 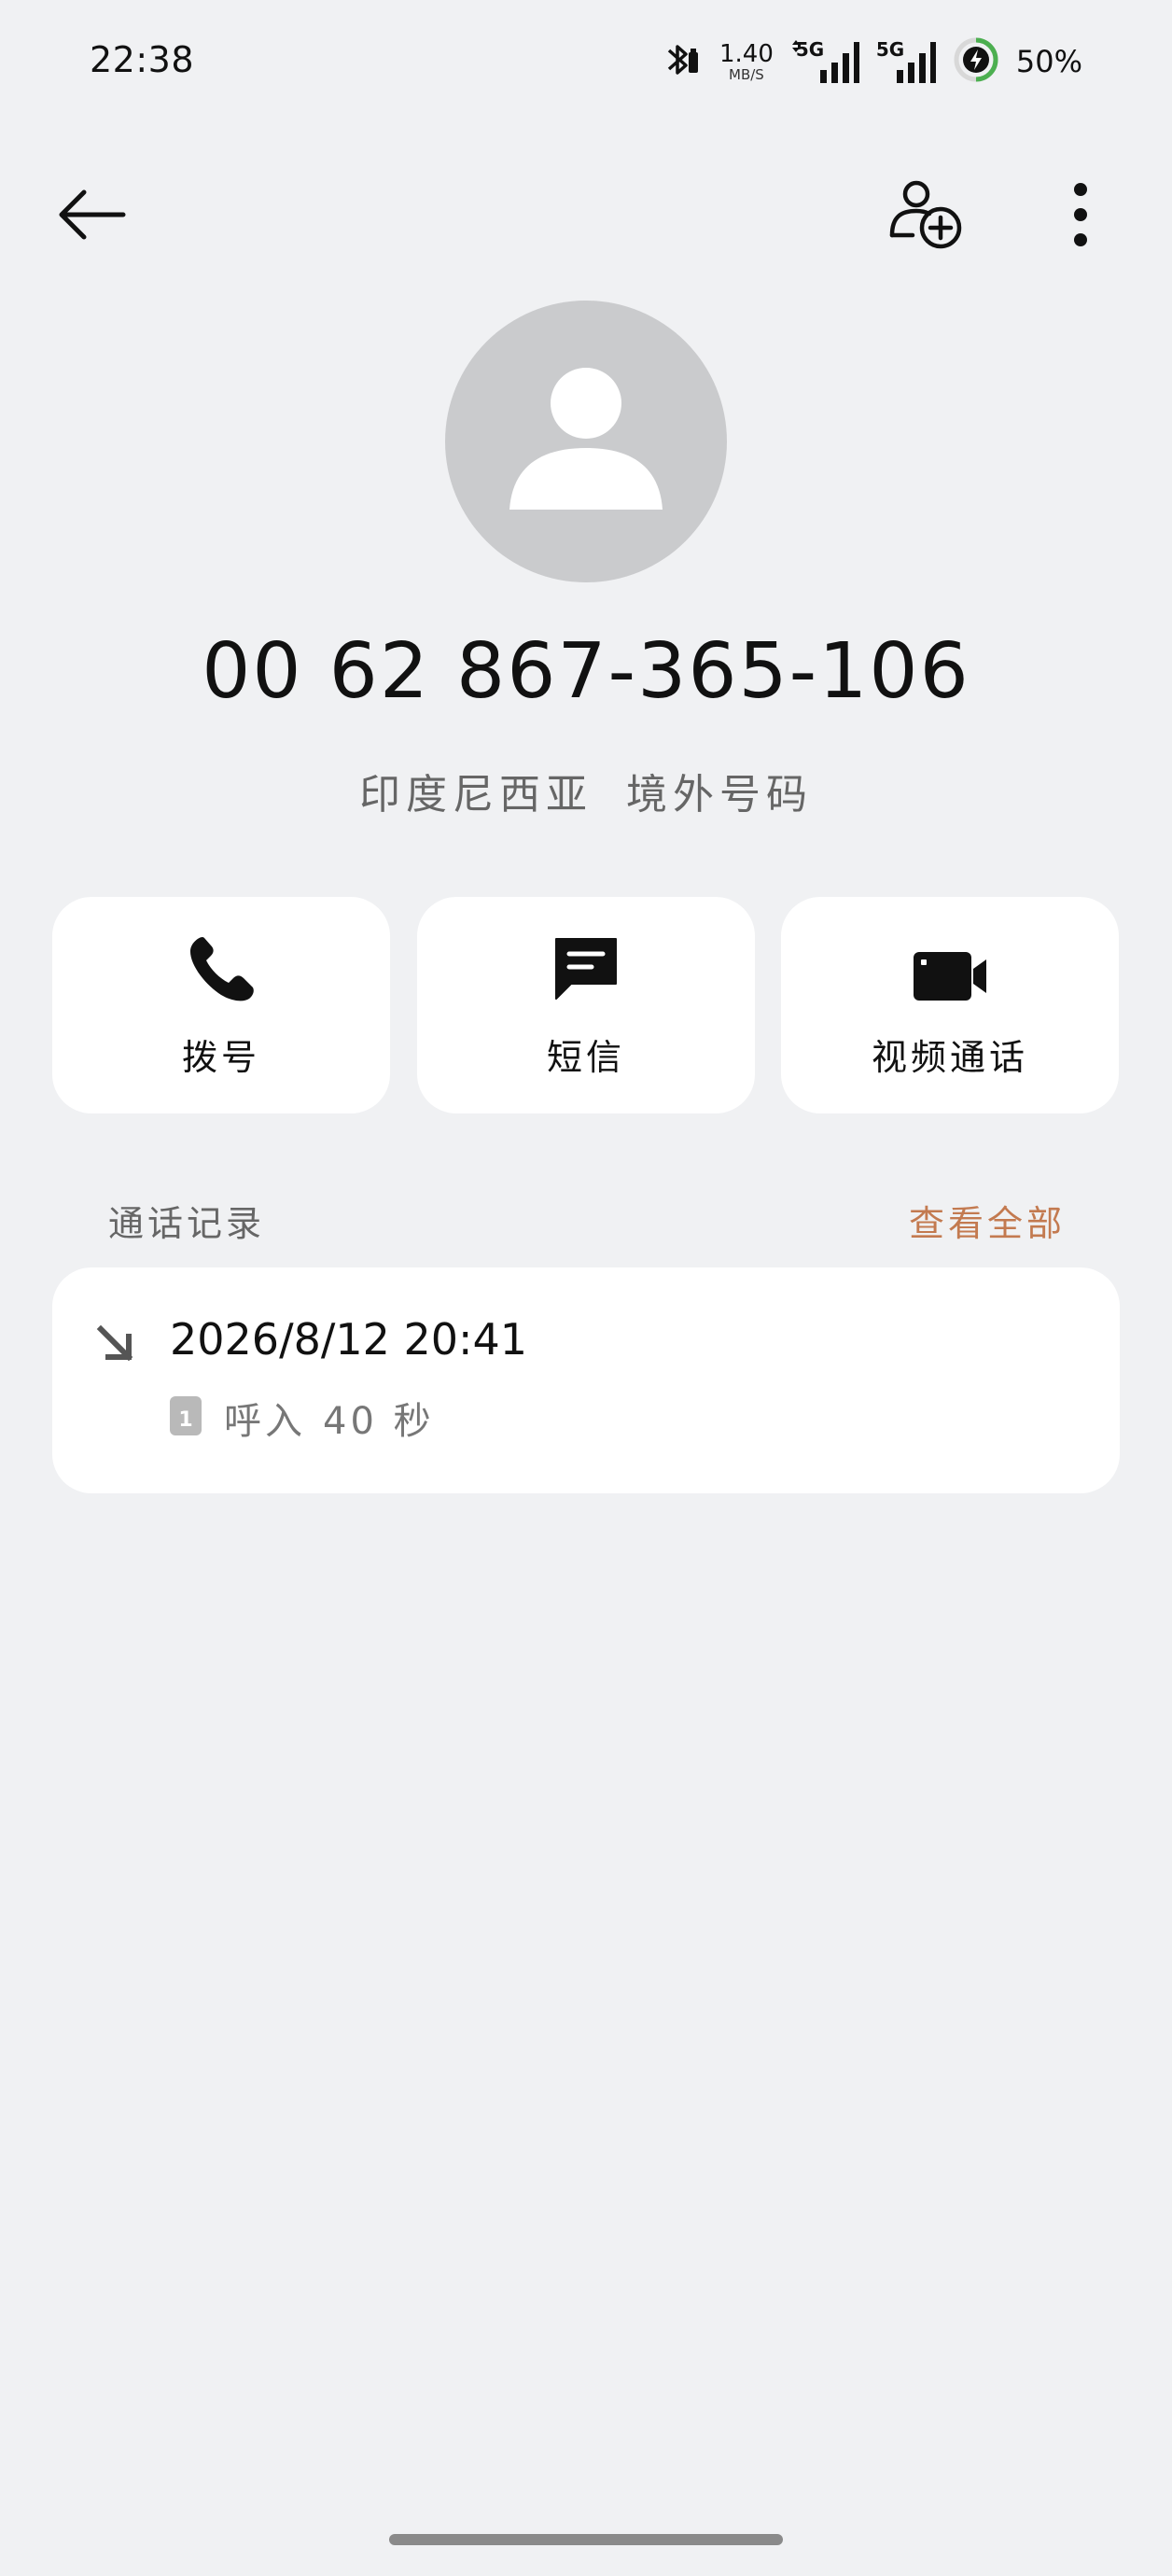 I want to click on add-contact-button, so click(x=927, y=216).